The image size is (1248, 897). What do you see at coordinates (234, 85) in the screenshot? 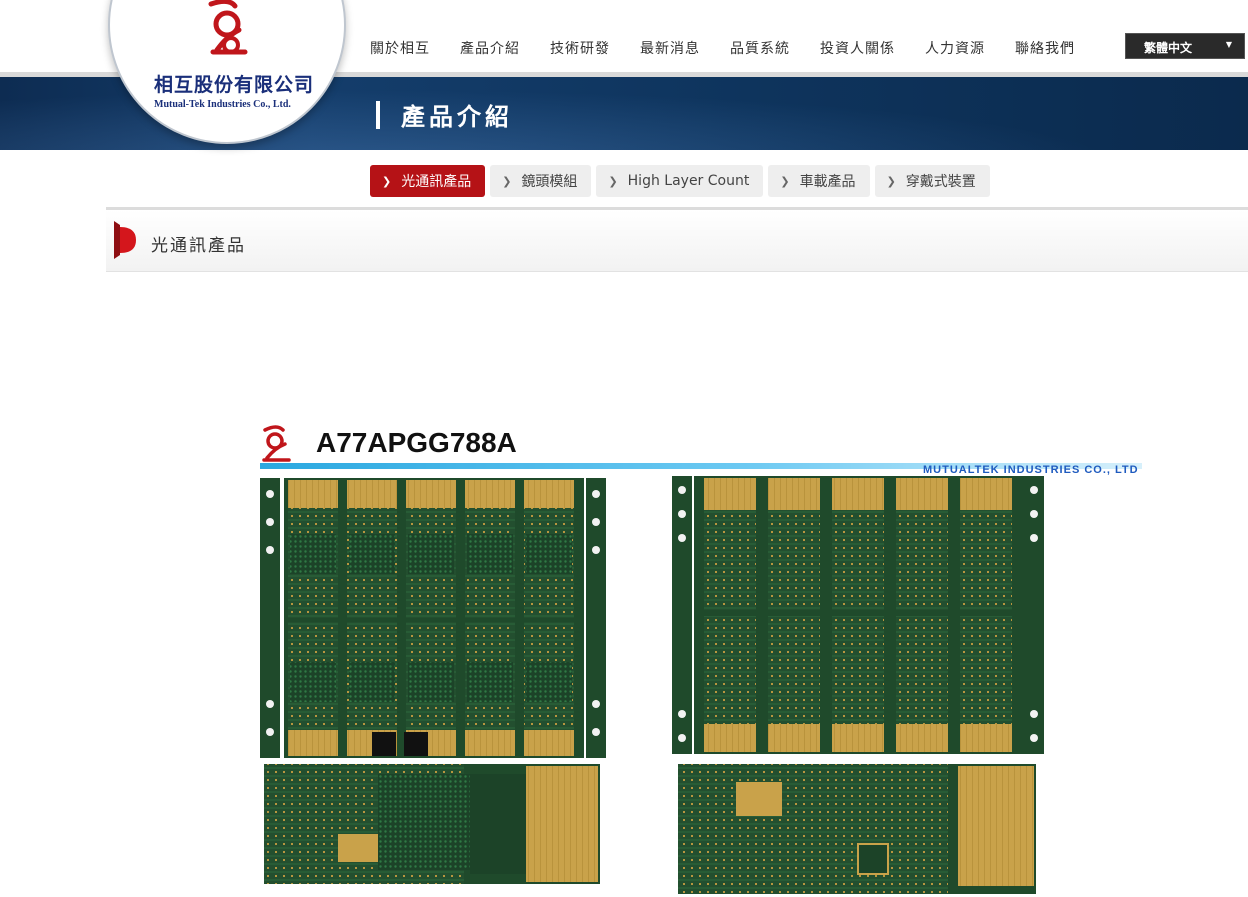
I see `company-name-cn: 相互股份有限公司` at bounding box center [234, 85].